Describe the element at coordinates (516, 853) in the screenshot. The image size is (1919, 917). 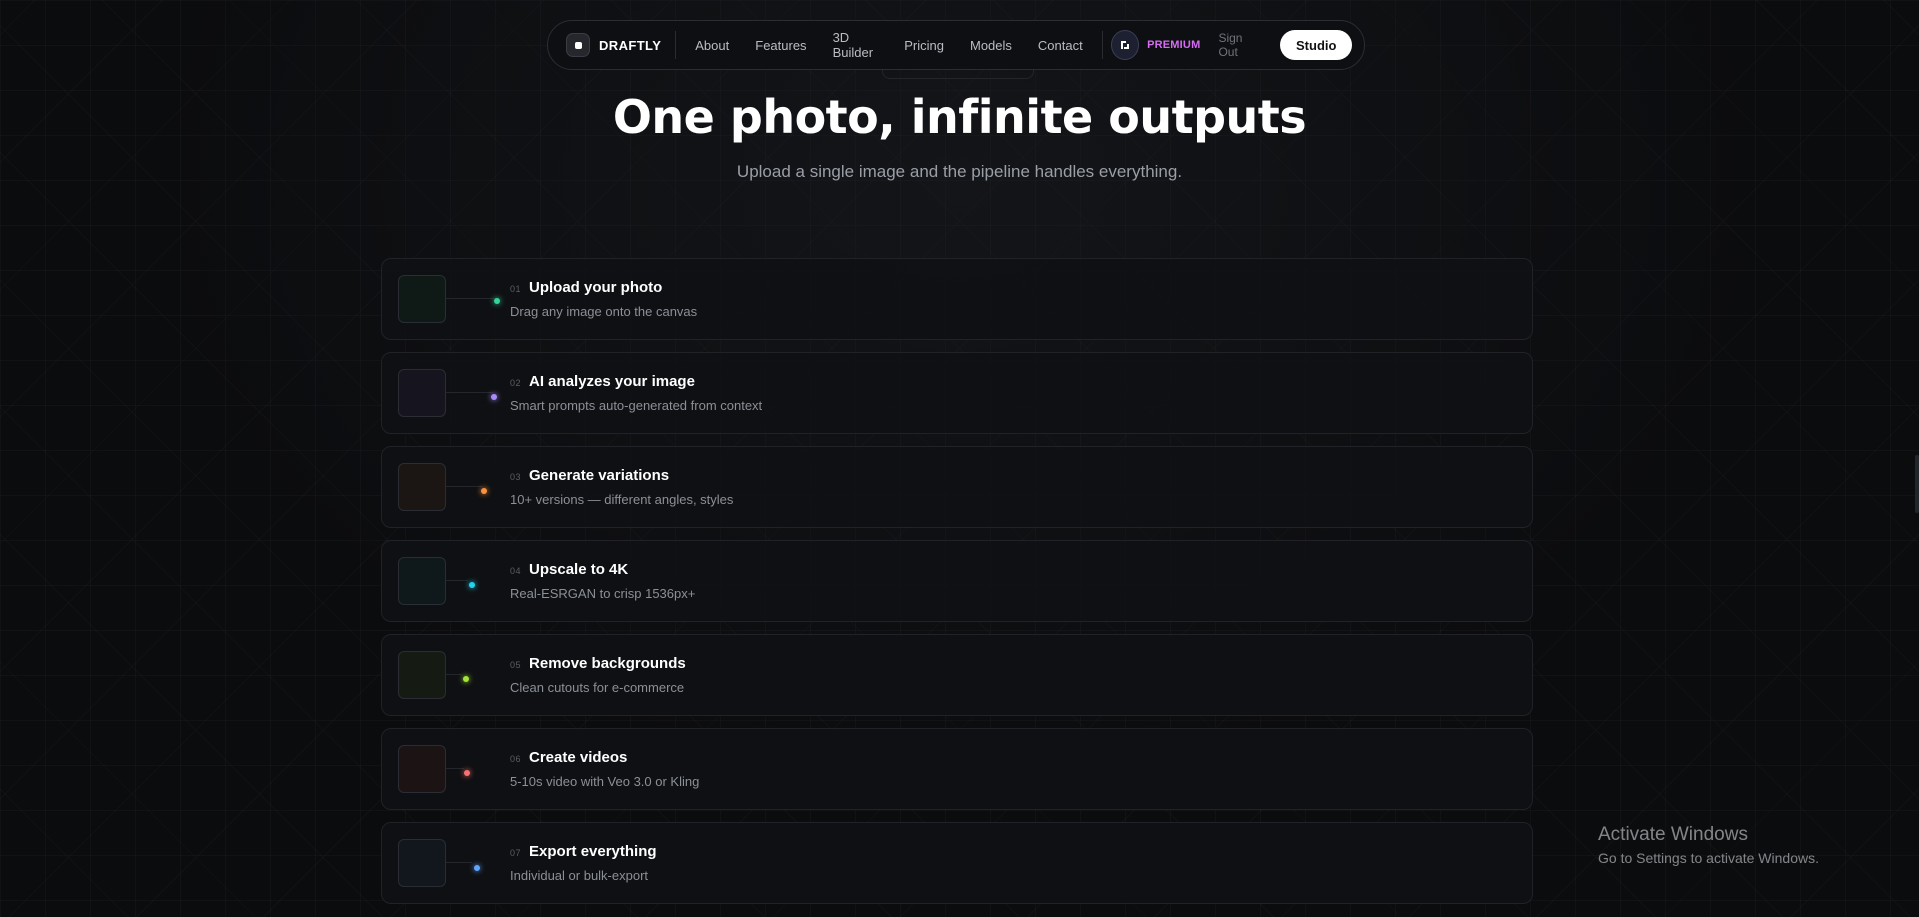
I see `step-number: 07` at that location.